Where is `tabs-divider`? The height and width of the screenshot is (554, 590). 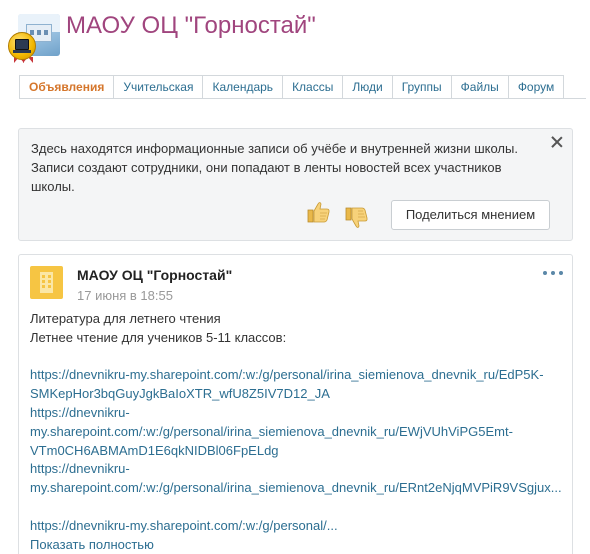 tabs-divider is located at coordinates (302, 98).